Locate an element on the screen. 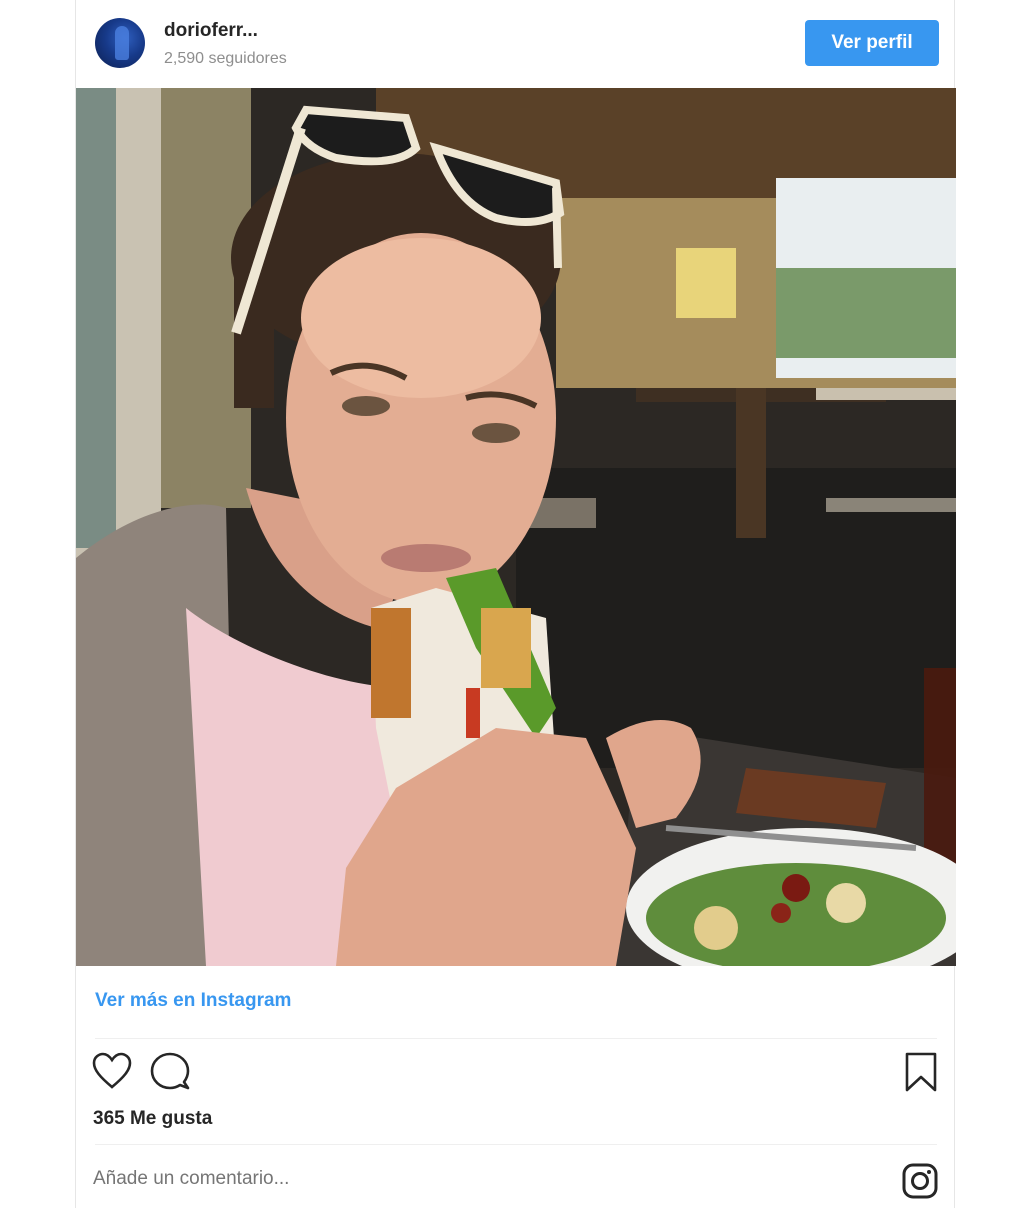 This screenshot has width=1024, height=1208. view-profile-button: Ver perfil is located at coordinates (872, 43).